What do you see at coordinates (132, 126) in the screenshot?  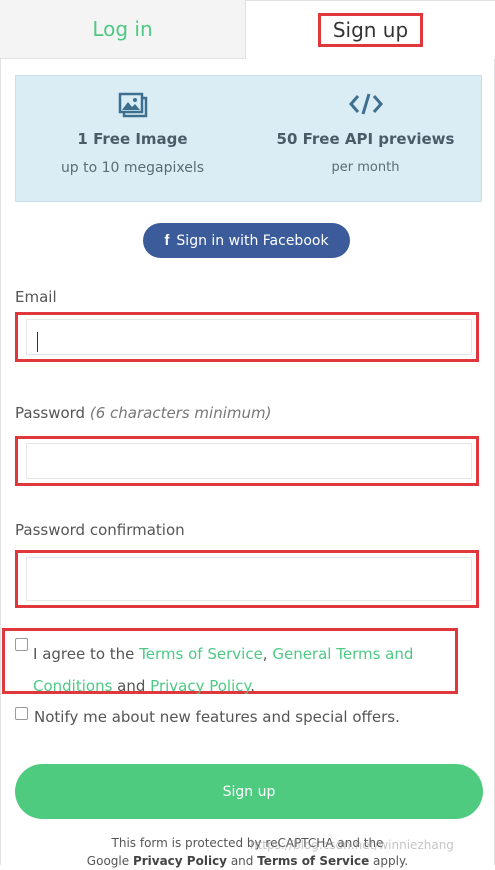 I see `free-image-info: 1 Free Image up to 10 megapixels` at bounding box center [132, 126].